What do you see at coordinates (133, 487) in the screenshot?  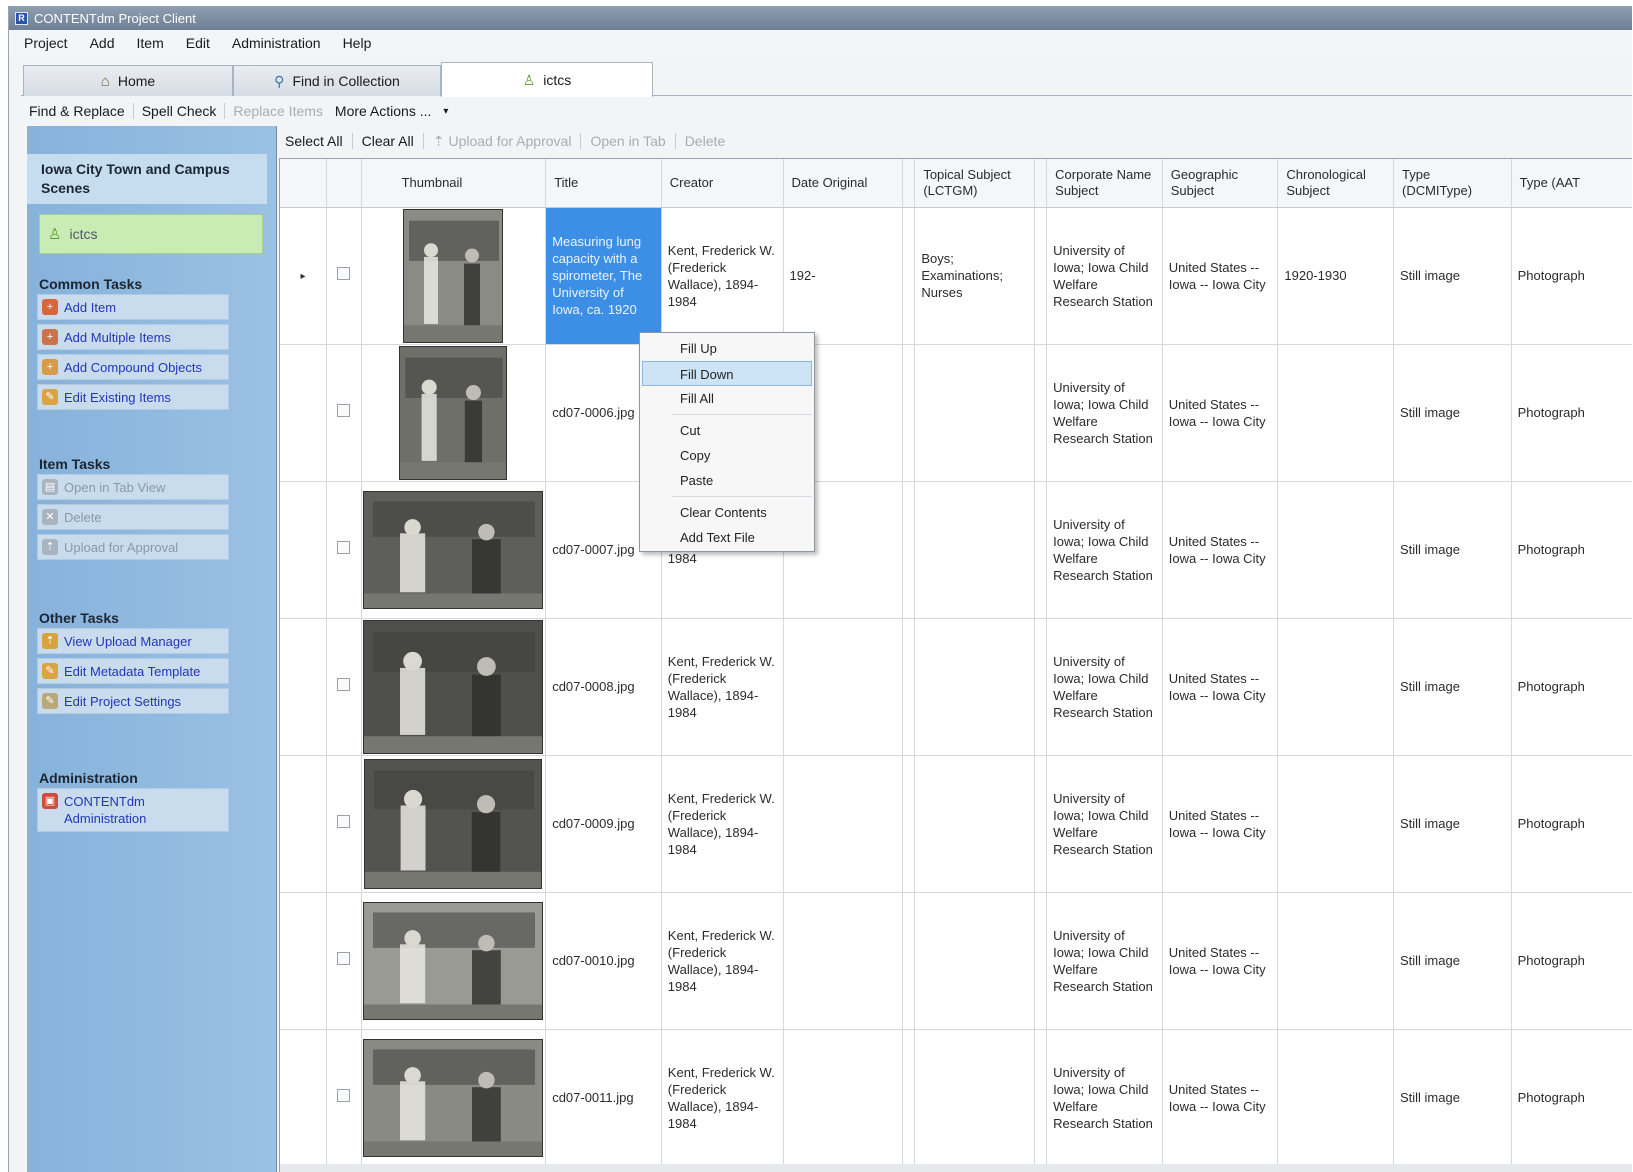 I see `open-in-tab-view-button: ▤ Open in Tab View` at bounding box center [133, 487].